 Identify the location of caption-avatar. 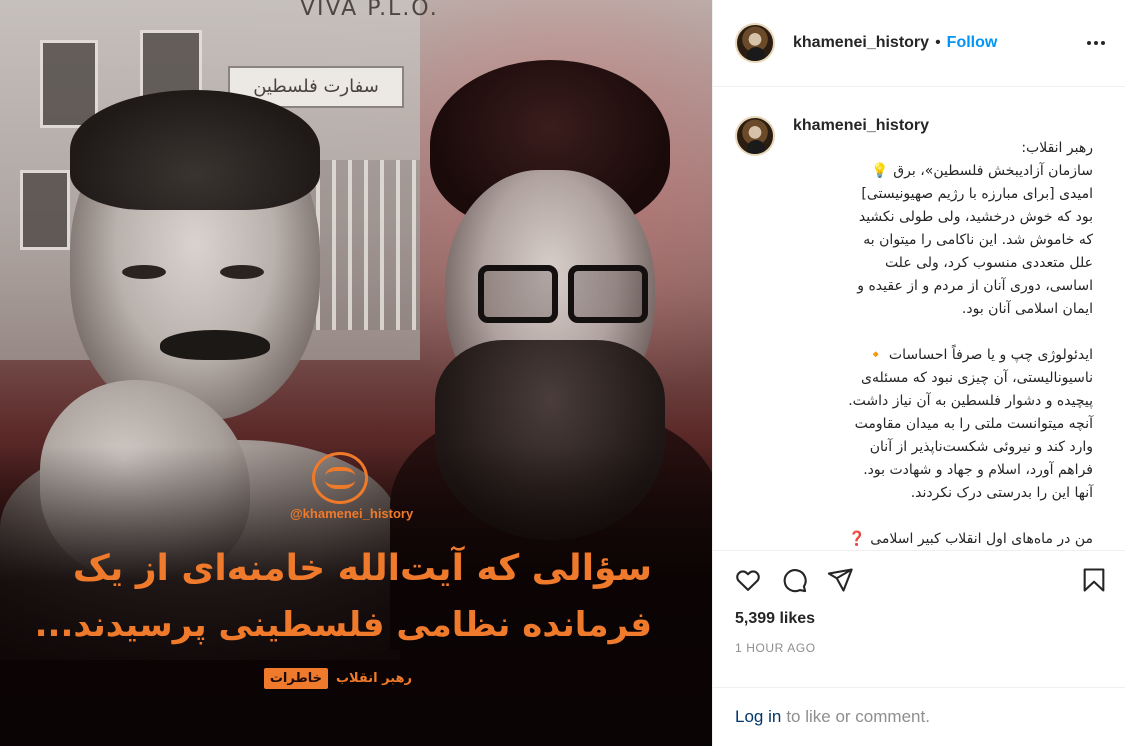
(755, 135).